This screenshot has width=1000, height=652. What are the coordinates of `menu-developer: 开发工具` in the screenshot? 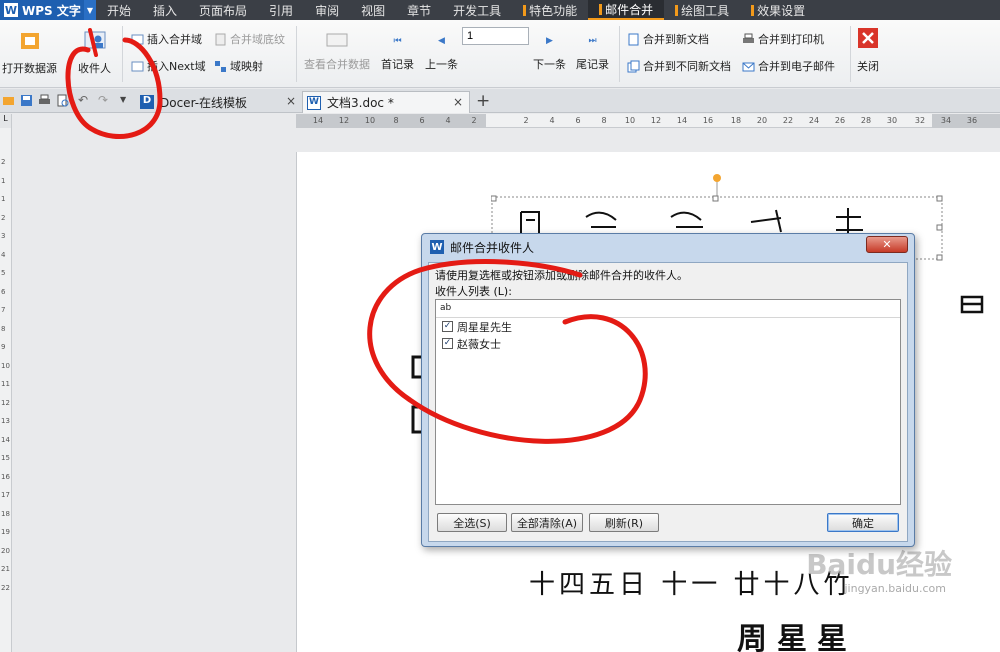 It's located at (477, 10).